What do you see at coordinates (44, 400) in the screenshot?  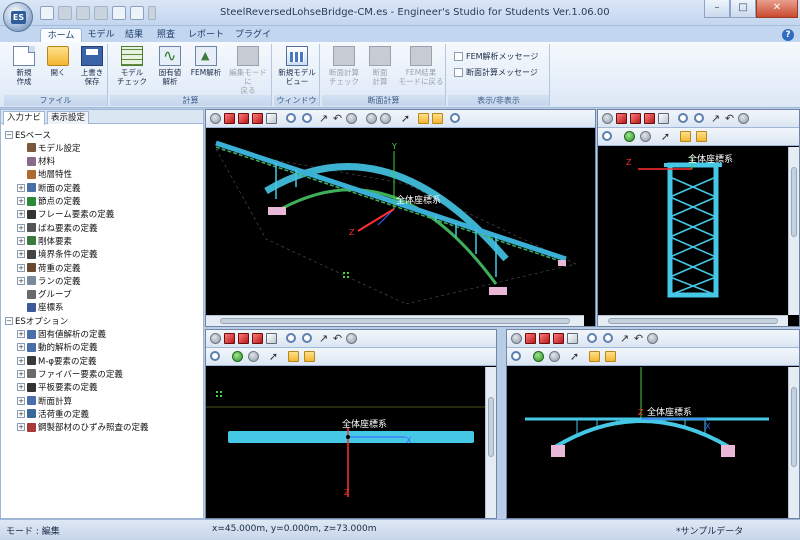 I see `tree-item: + 断面計算` at bounding box center [44, 400].